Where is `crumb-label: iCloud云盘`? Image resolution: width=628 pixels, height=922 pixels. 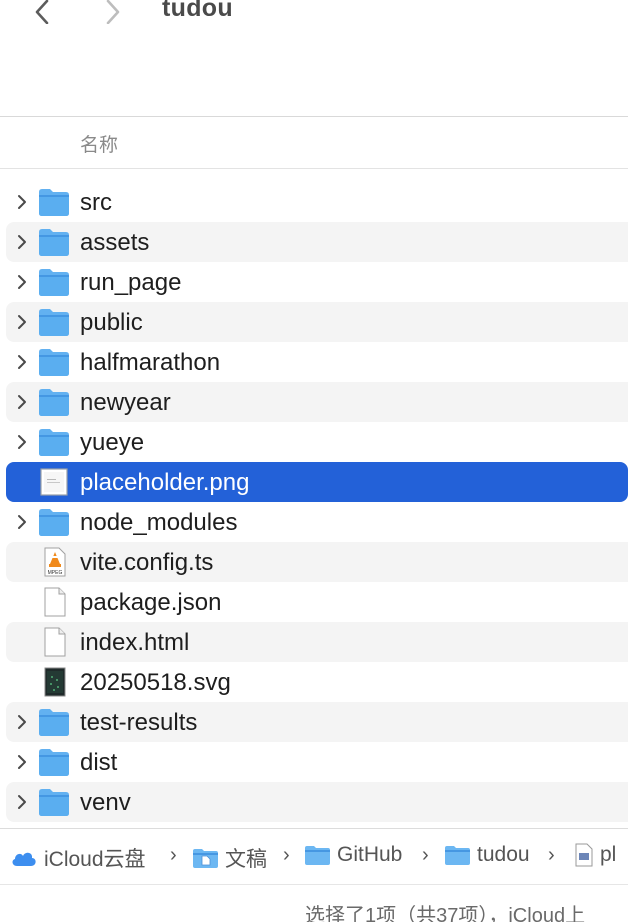 crumb-label: iCloud云盘 is located at coordinates (95, 859).